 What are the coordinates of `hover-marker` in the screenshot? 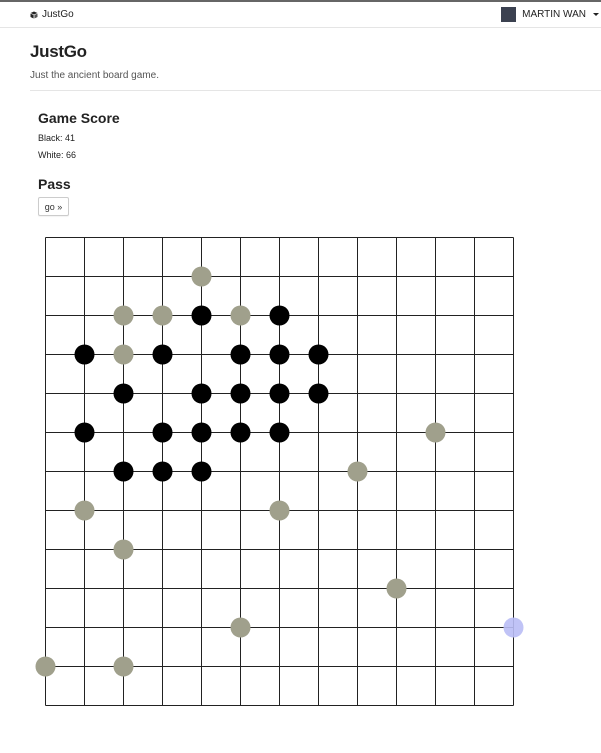 It's located at (513, 627).